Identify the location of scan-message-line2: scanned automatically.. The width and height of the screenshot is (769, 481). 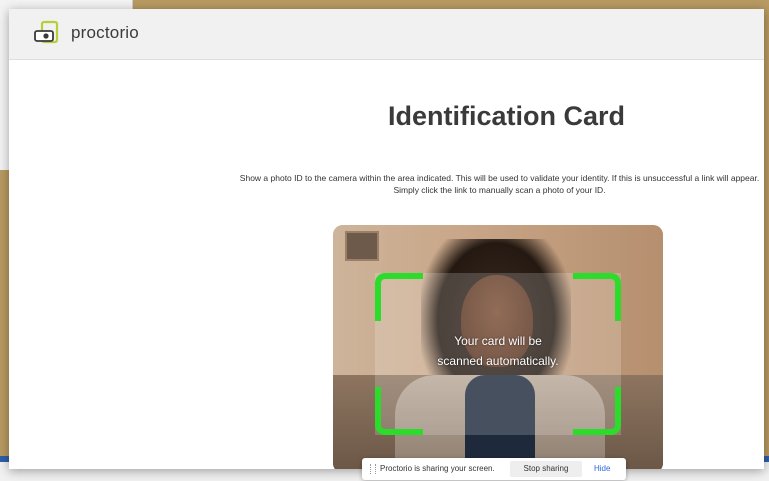
(498, 361).